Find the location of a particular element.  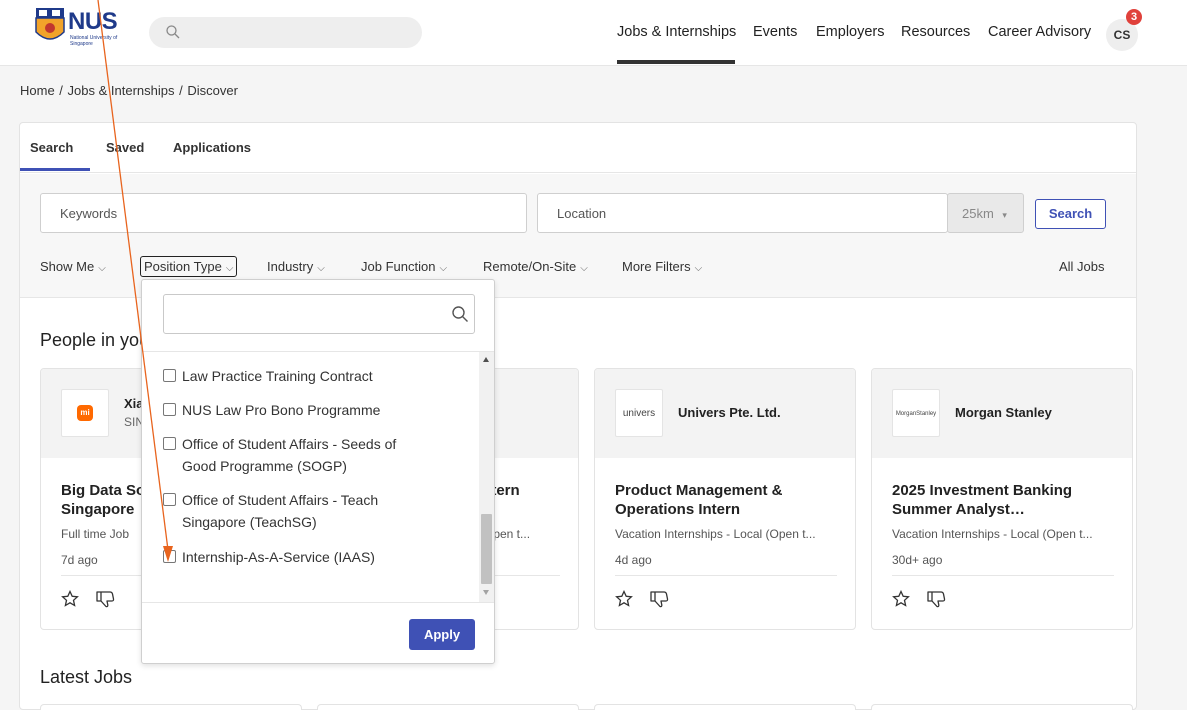

radius-value: 25km is located at coordinates (978, 213).